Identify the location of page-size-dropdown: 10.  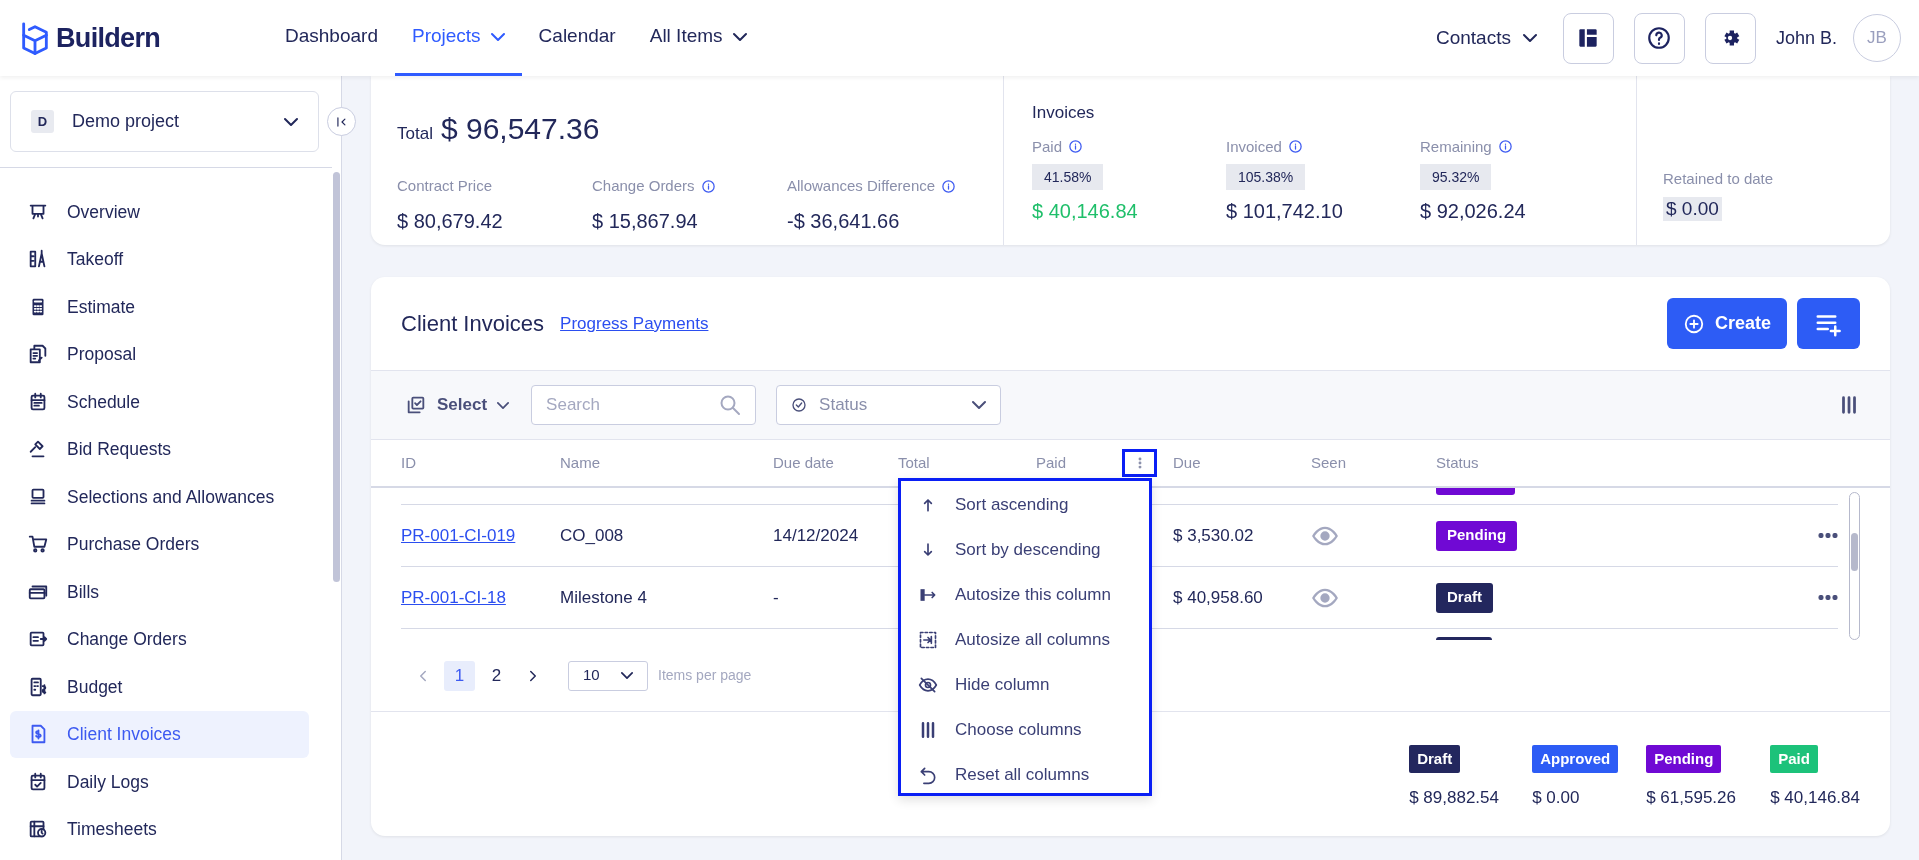
(608, 675).